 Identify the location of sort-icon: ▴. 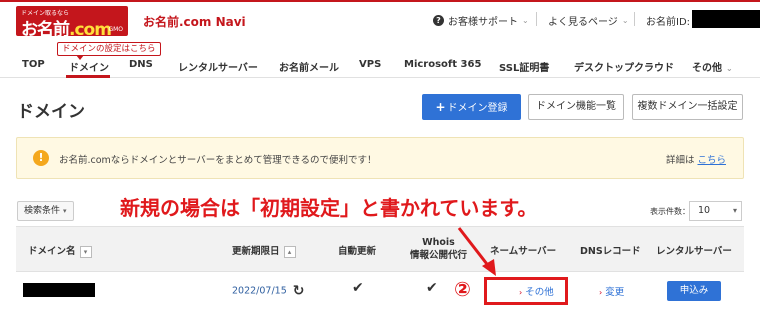
(289, 251).